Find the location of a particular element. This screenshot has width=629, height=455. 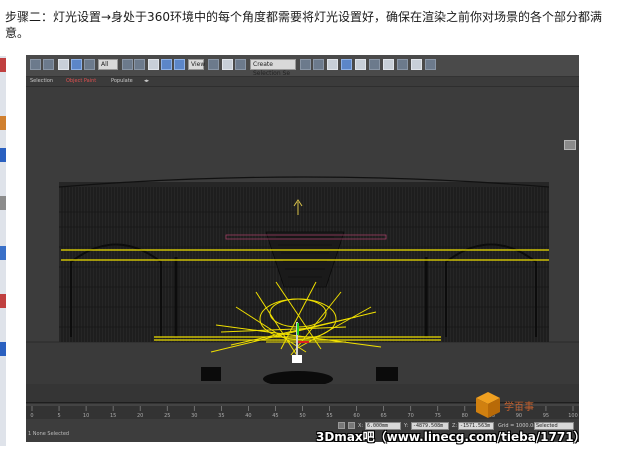

mirror-icon is located at coordinates (305, 64).